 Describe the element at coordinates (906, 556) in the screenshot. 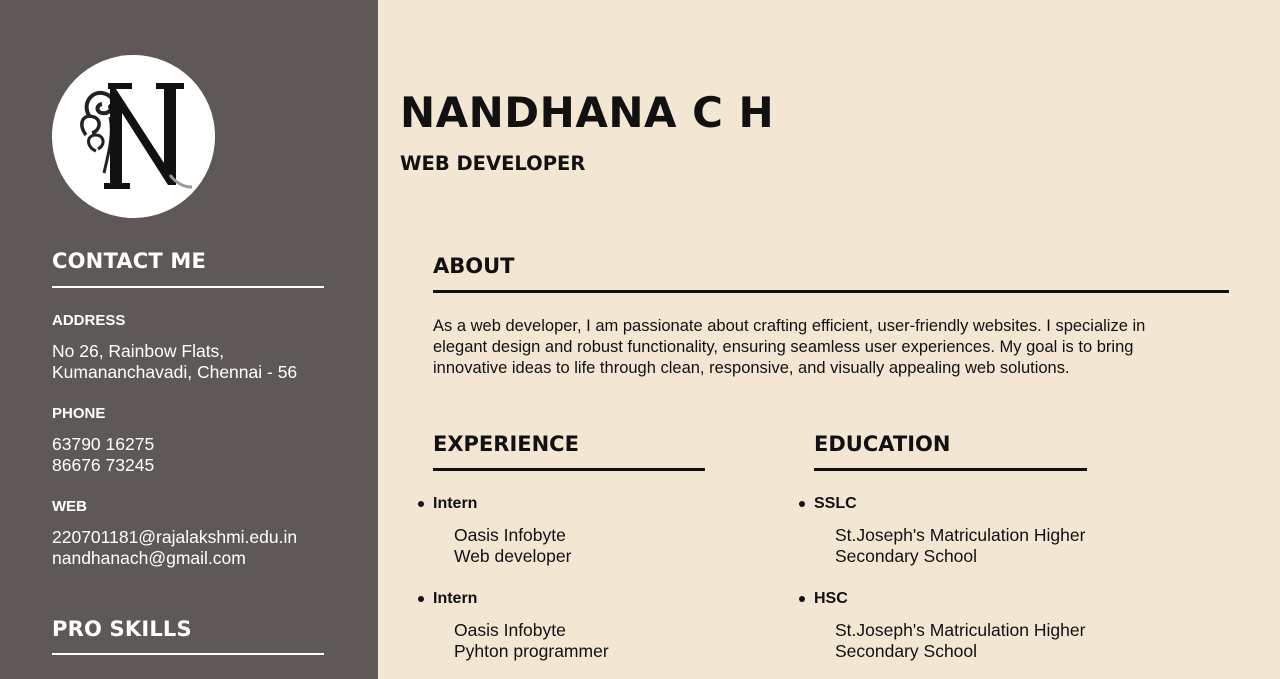

I see `education-school-1b: Secondary School` at that location.